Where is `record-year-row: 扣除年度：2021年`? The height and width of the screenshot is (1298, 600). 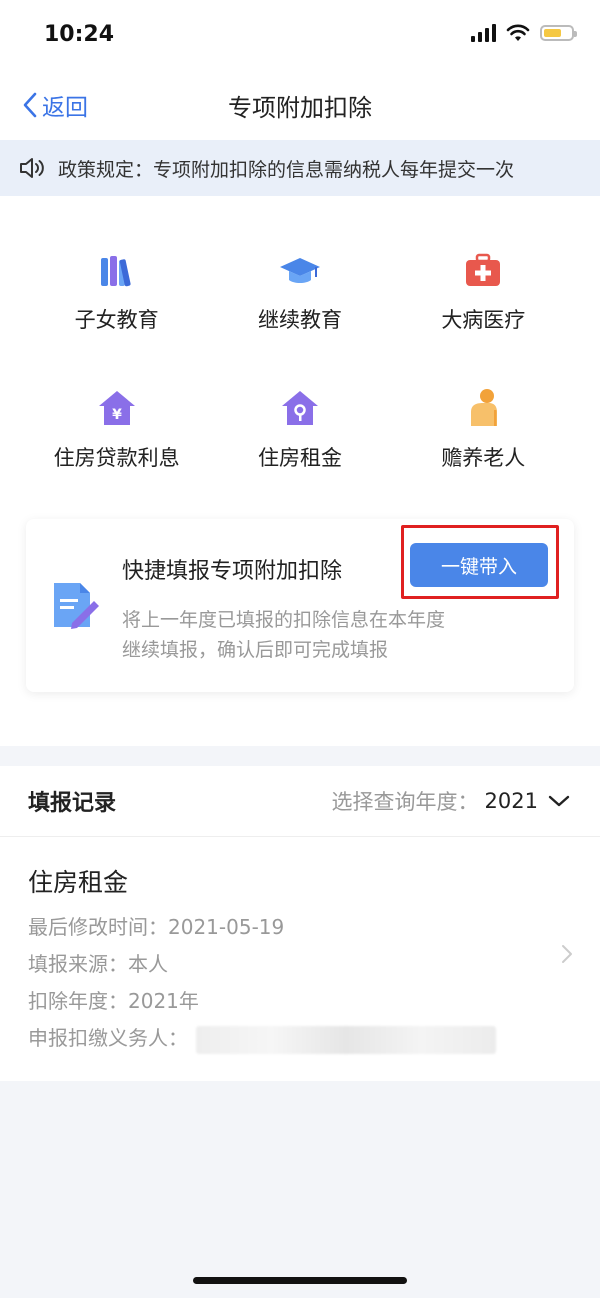
record-year-row: 扣除年度：2021年 is located at coordinates (300, 1001).